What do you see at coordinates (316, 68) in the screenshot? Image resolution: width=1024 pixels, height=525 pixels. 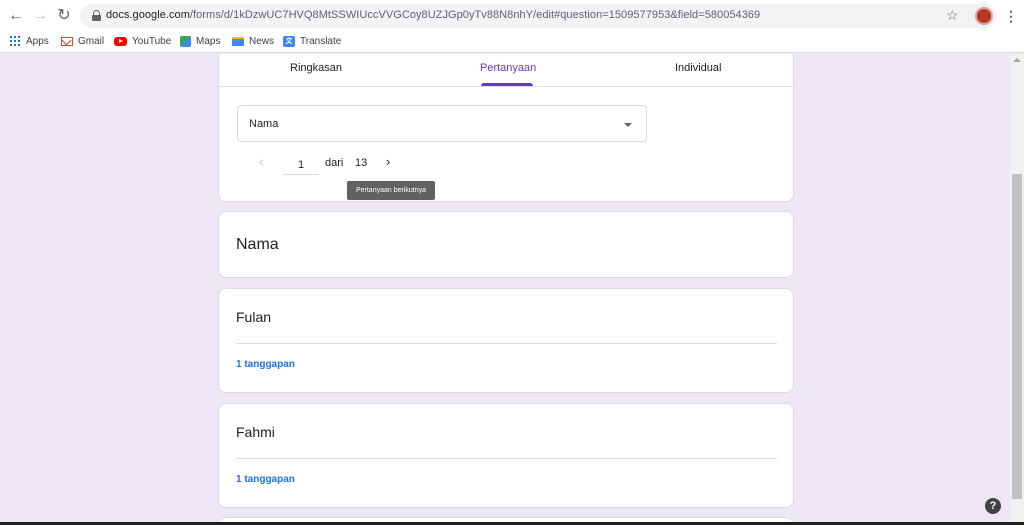 I see `tab-summary: Ringkasan` at bounding box center [316, 68].